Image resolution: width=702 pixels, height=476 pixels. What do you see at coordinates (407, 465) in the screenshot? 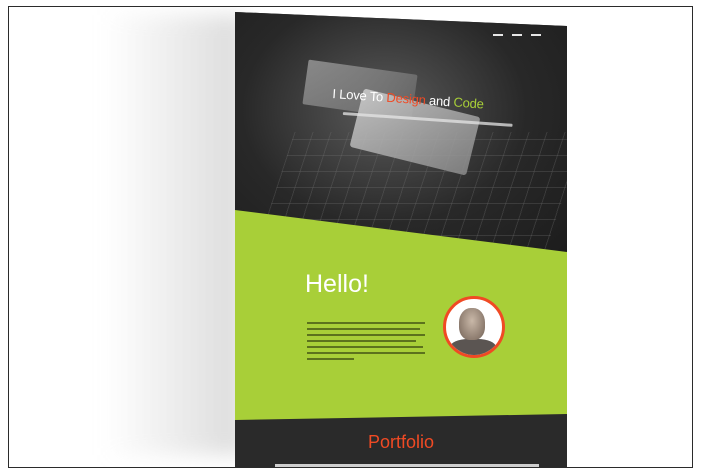
I see `portfolio-preview-strip` at bounding box center [407, 465].